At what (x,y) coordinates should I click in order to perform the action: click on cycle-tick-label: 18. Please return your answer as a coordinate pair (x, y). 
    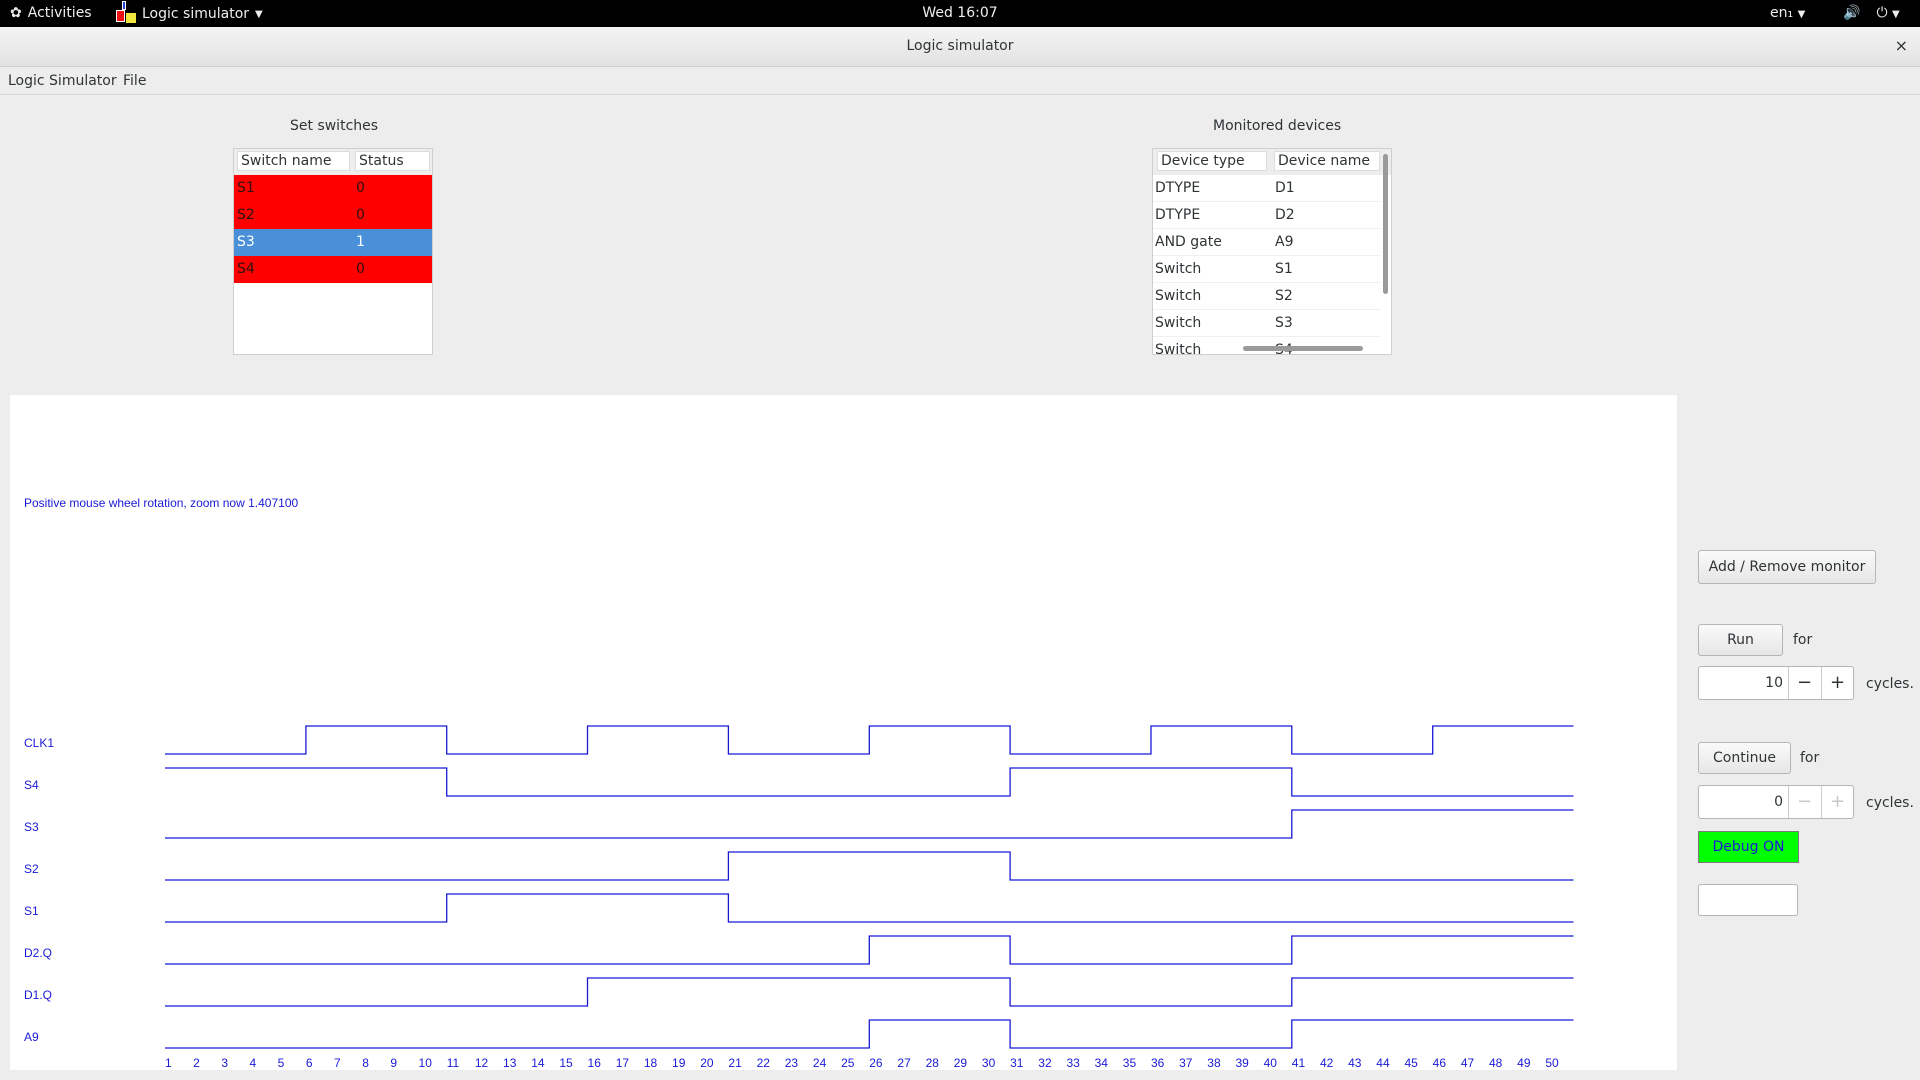
    Looking at the image, I should click on (651, 1063).